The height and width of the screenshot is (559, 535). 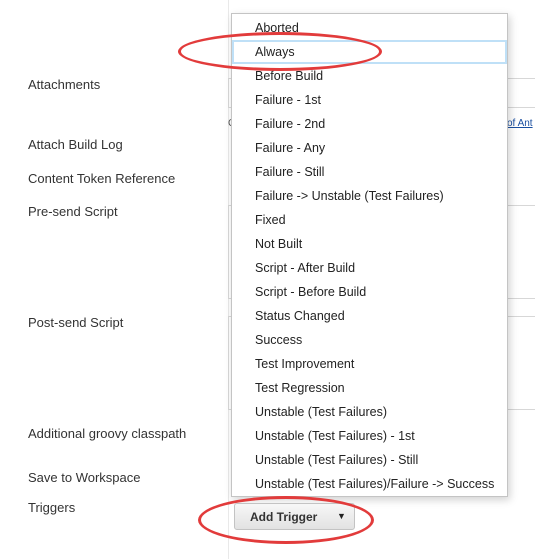 What do you see at coordinates (369, 148) in the screenshot?
I see `menu-item-failure-any: Failure - Any` at bounding box center [369, 148].